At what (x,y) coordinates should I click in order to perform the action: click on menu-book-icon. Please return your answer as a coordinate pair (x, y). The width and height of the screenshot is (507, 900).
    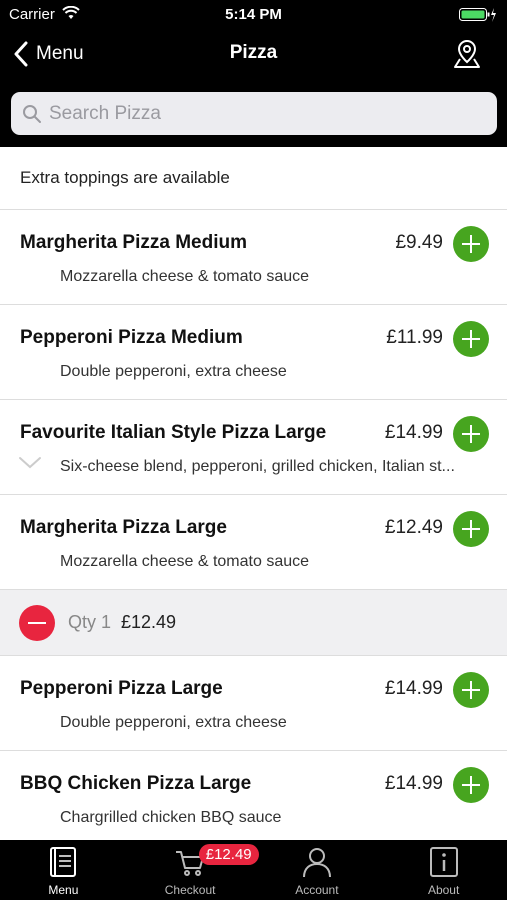
    Looking at the image, I should click on (63, 862).